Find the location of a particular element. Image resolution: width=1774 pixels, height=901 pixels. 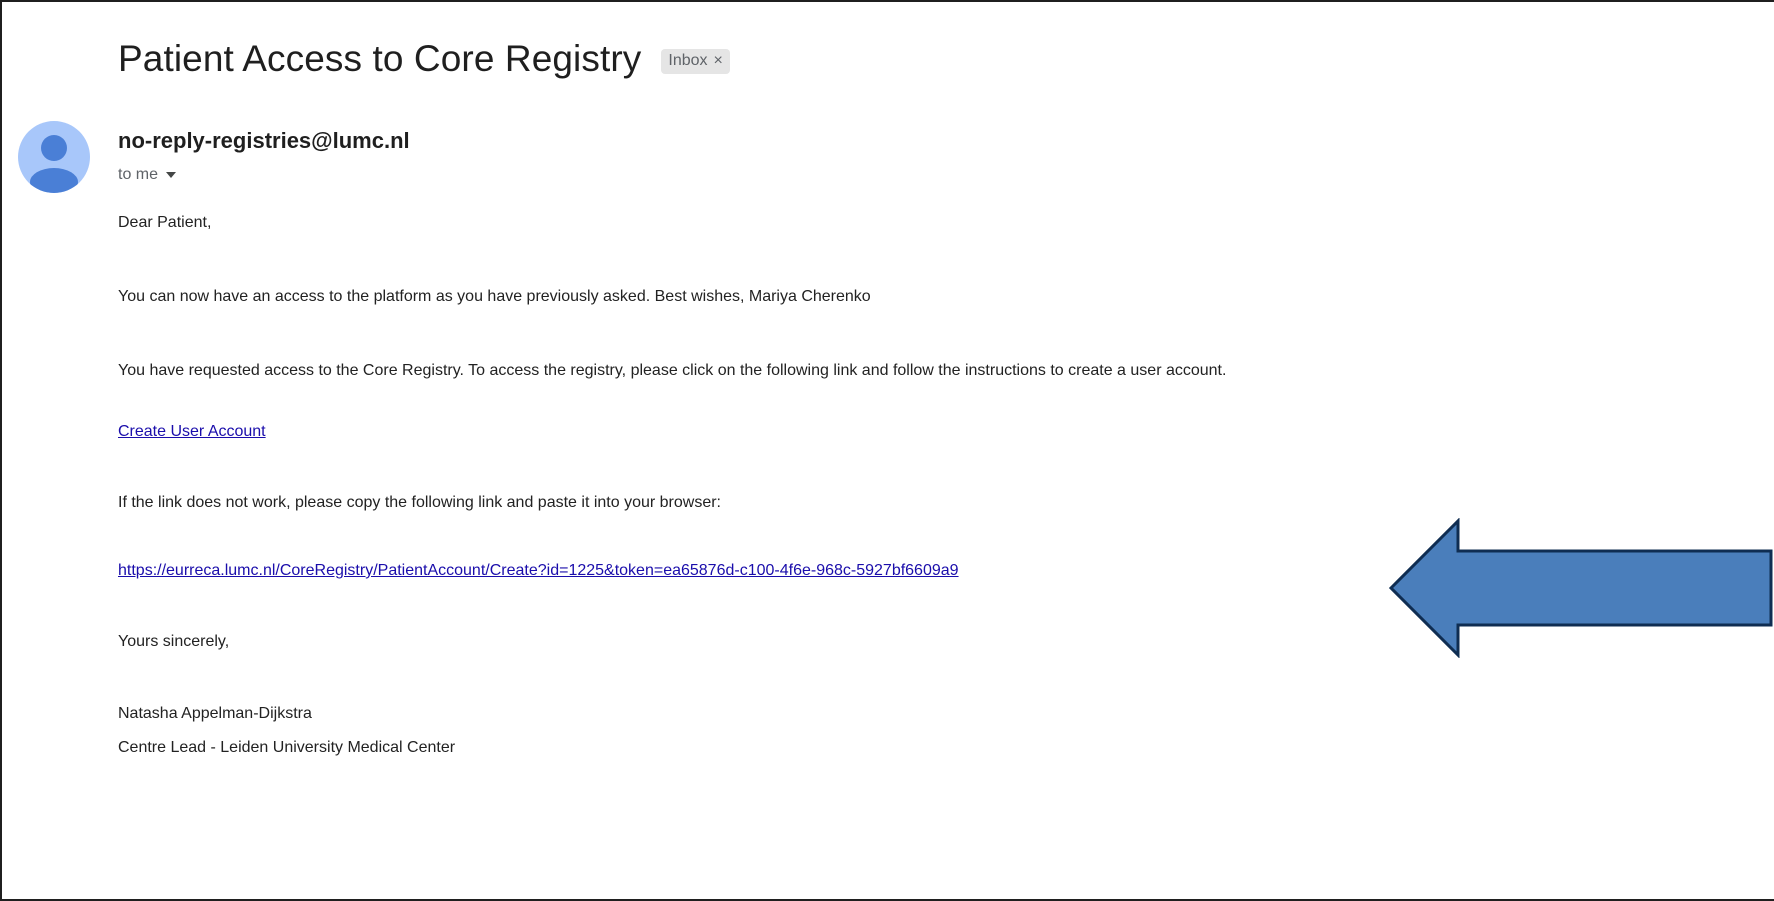

recipient-line: to me is located at coordinates (147, 175).